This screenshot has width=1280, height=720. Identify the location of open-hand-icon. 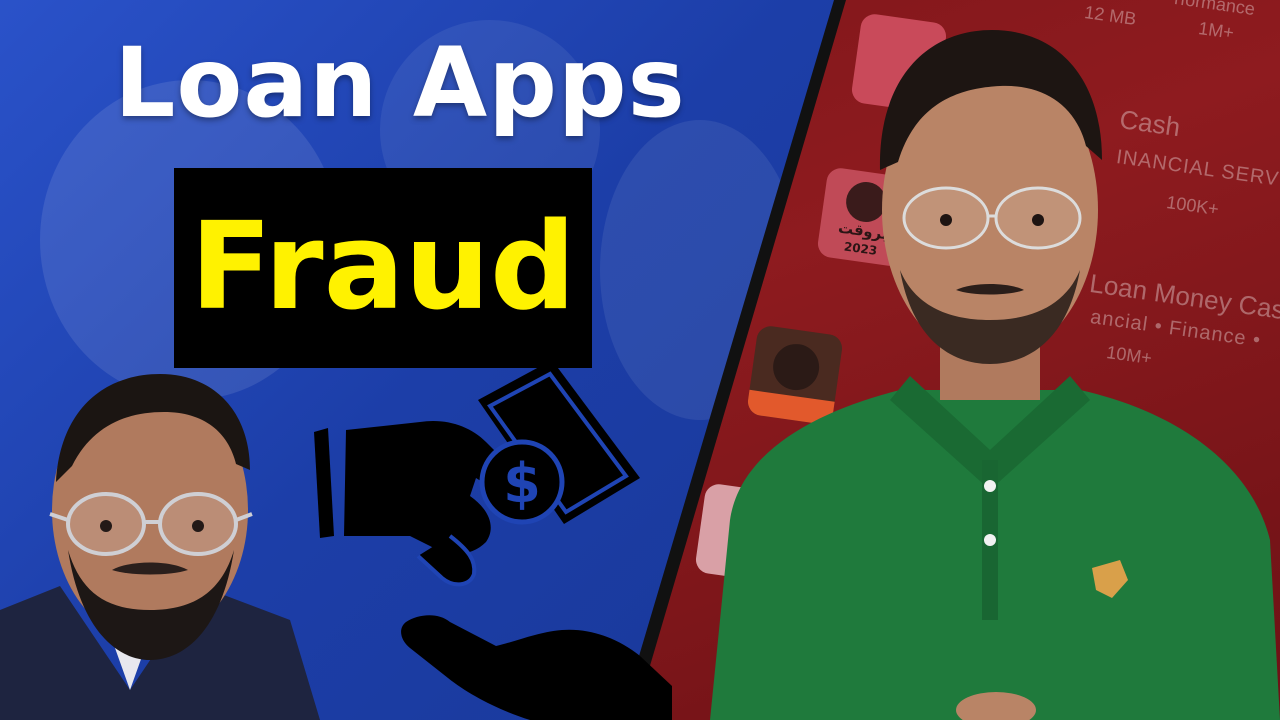
(536, 667).